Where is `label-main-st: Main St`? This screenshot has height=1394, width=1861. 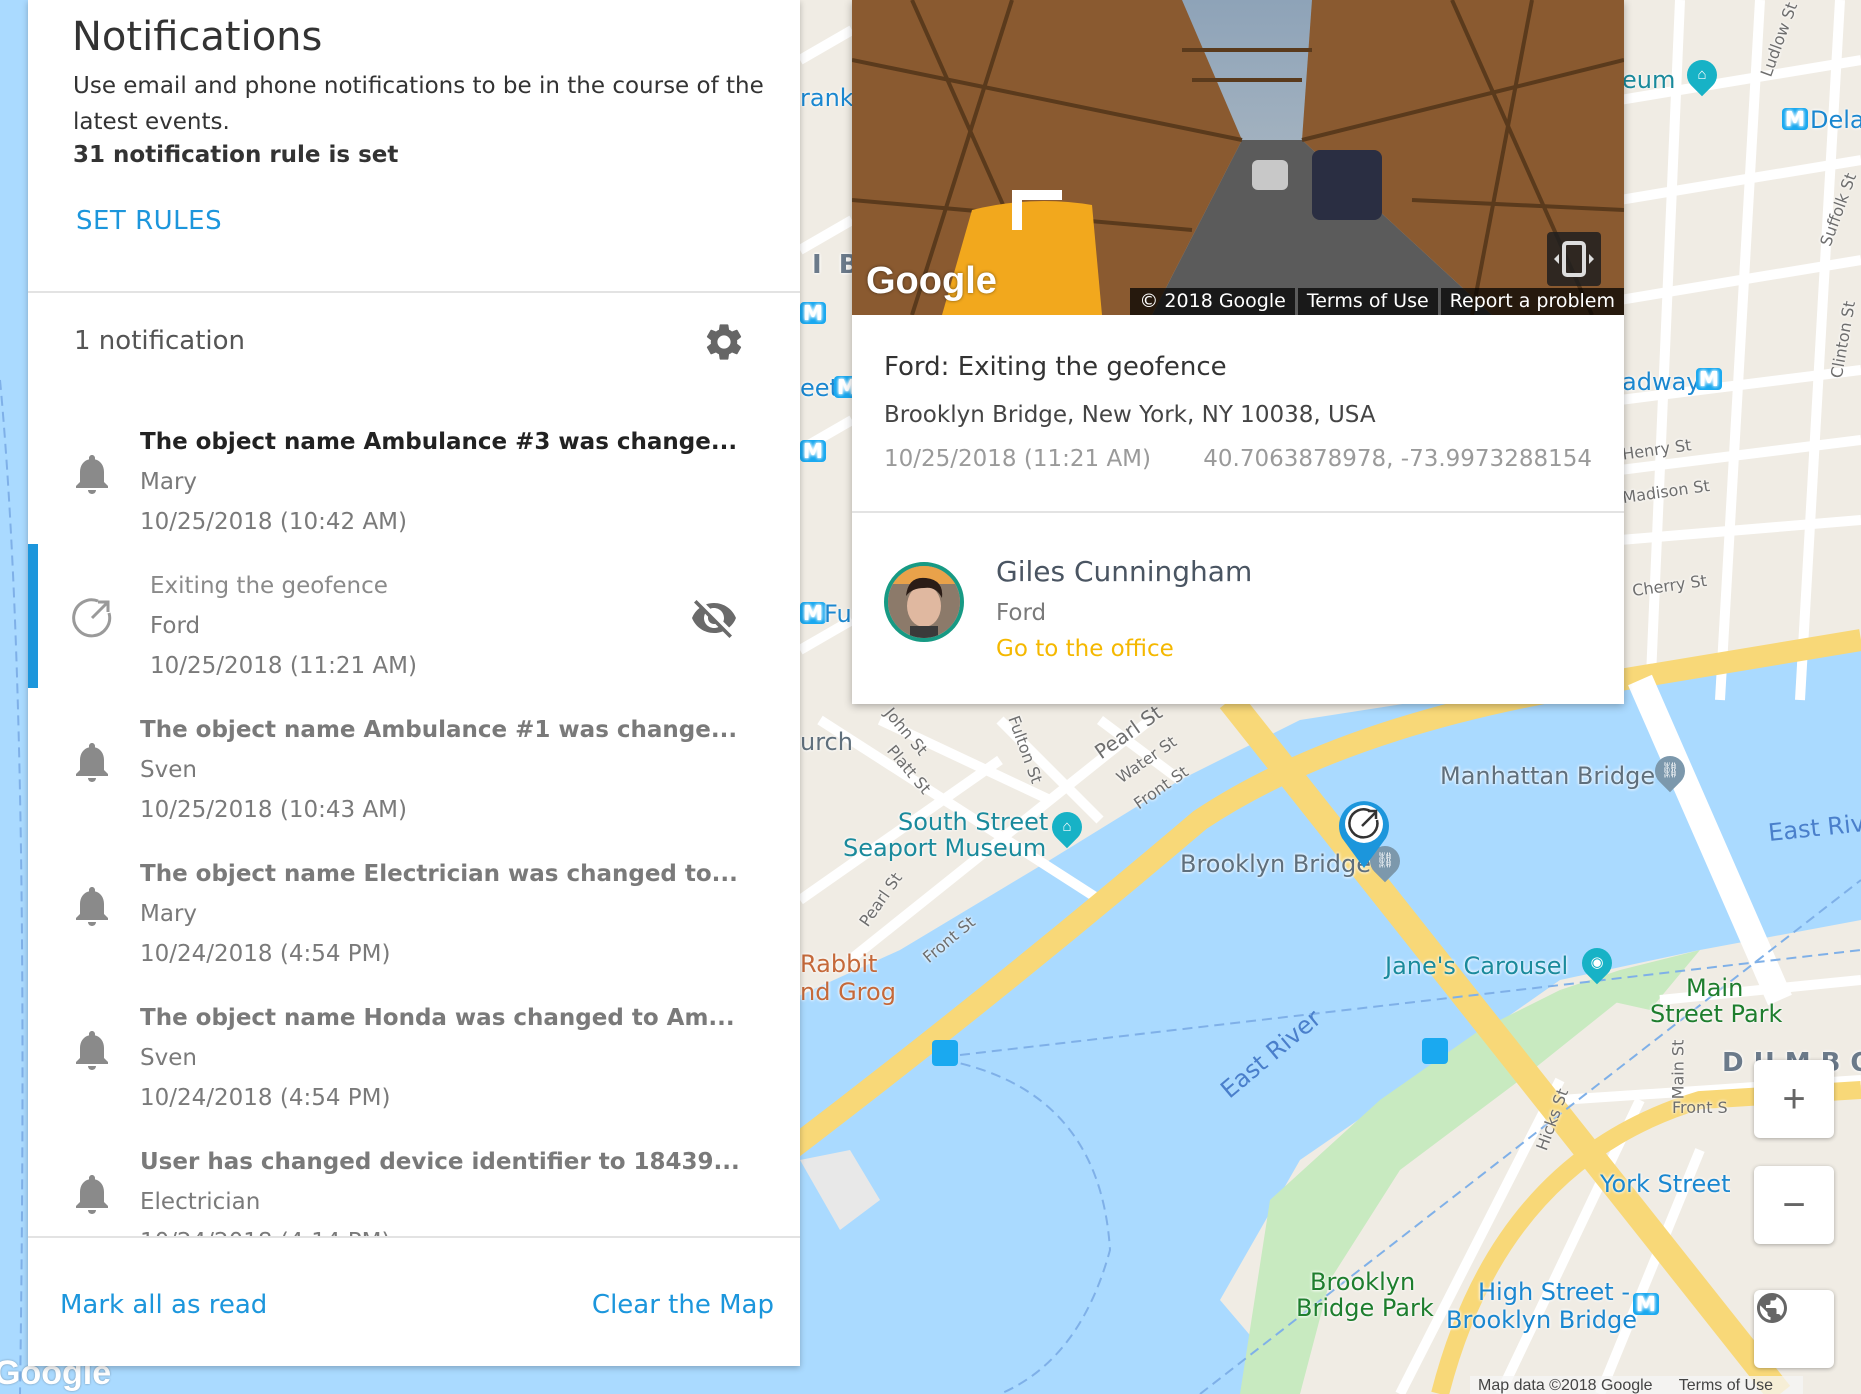
label-main-st: Main St is located at coordinates (1678, 1069).